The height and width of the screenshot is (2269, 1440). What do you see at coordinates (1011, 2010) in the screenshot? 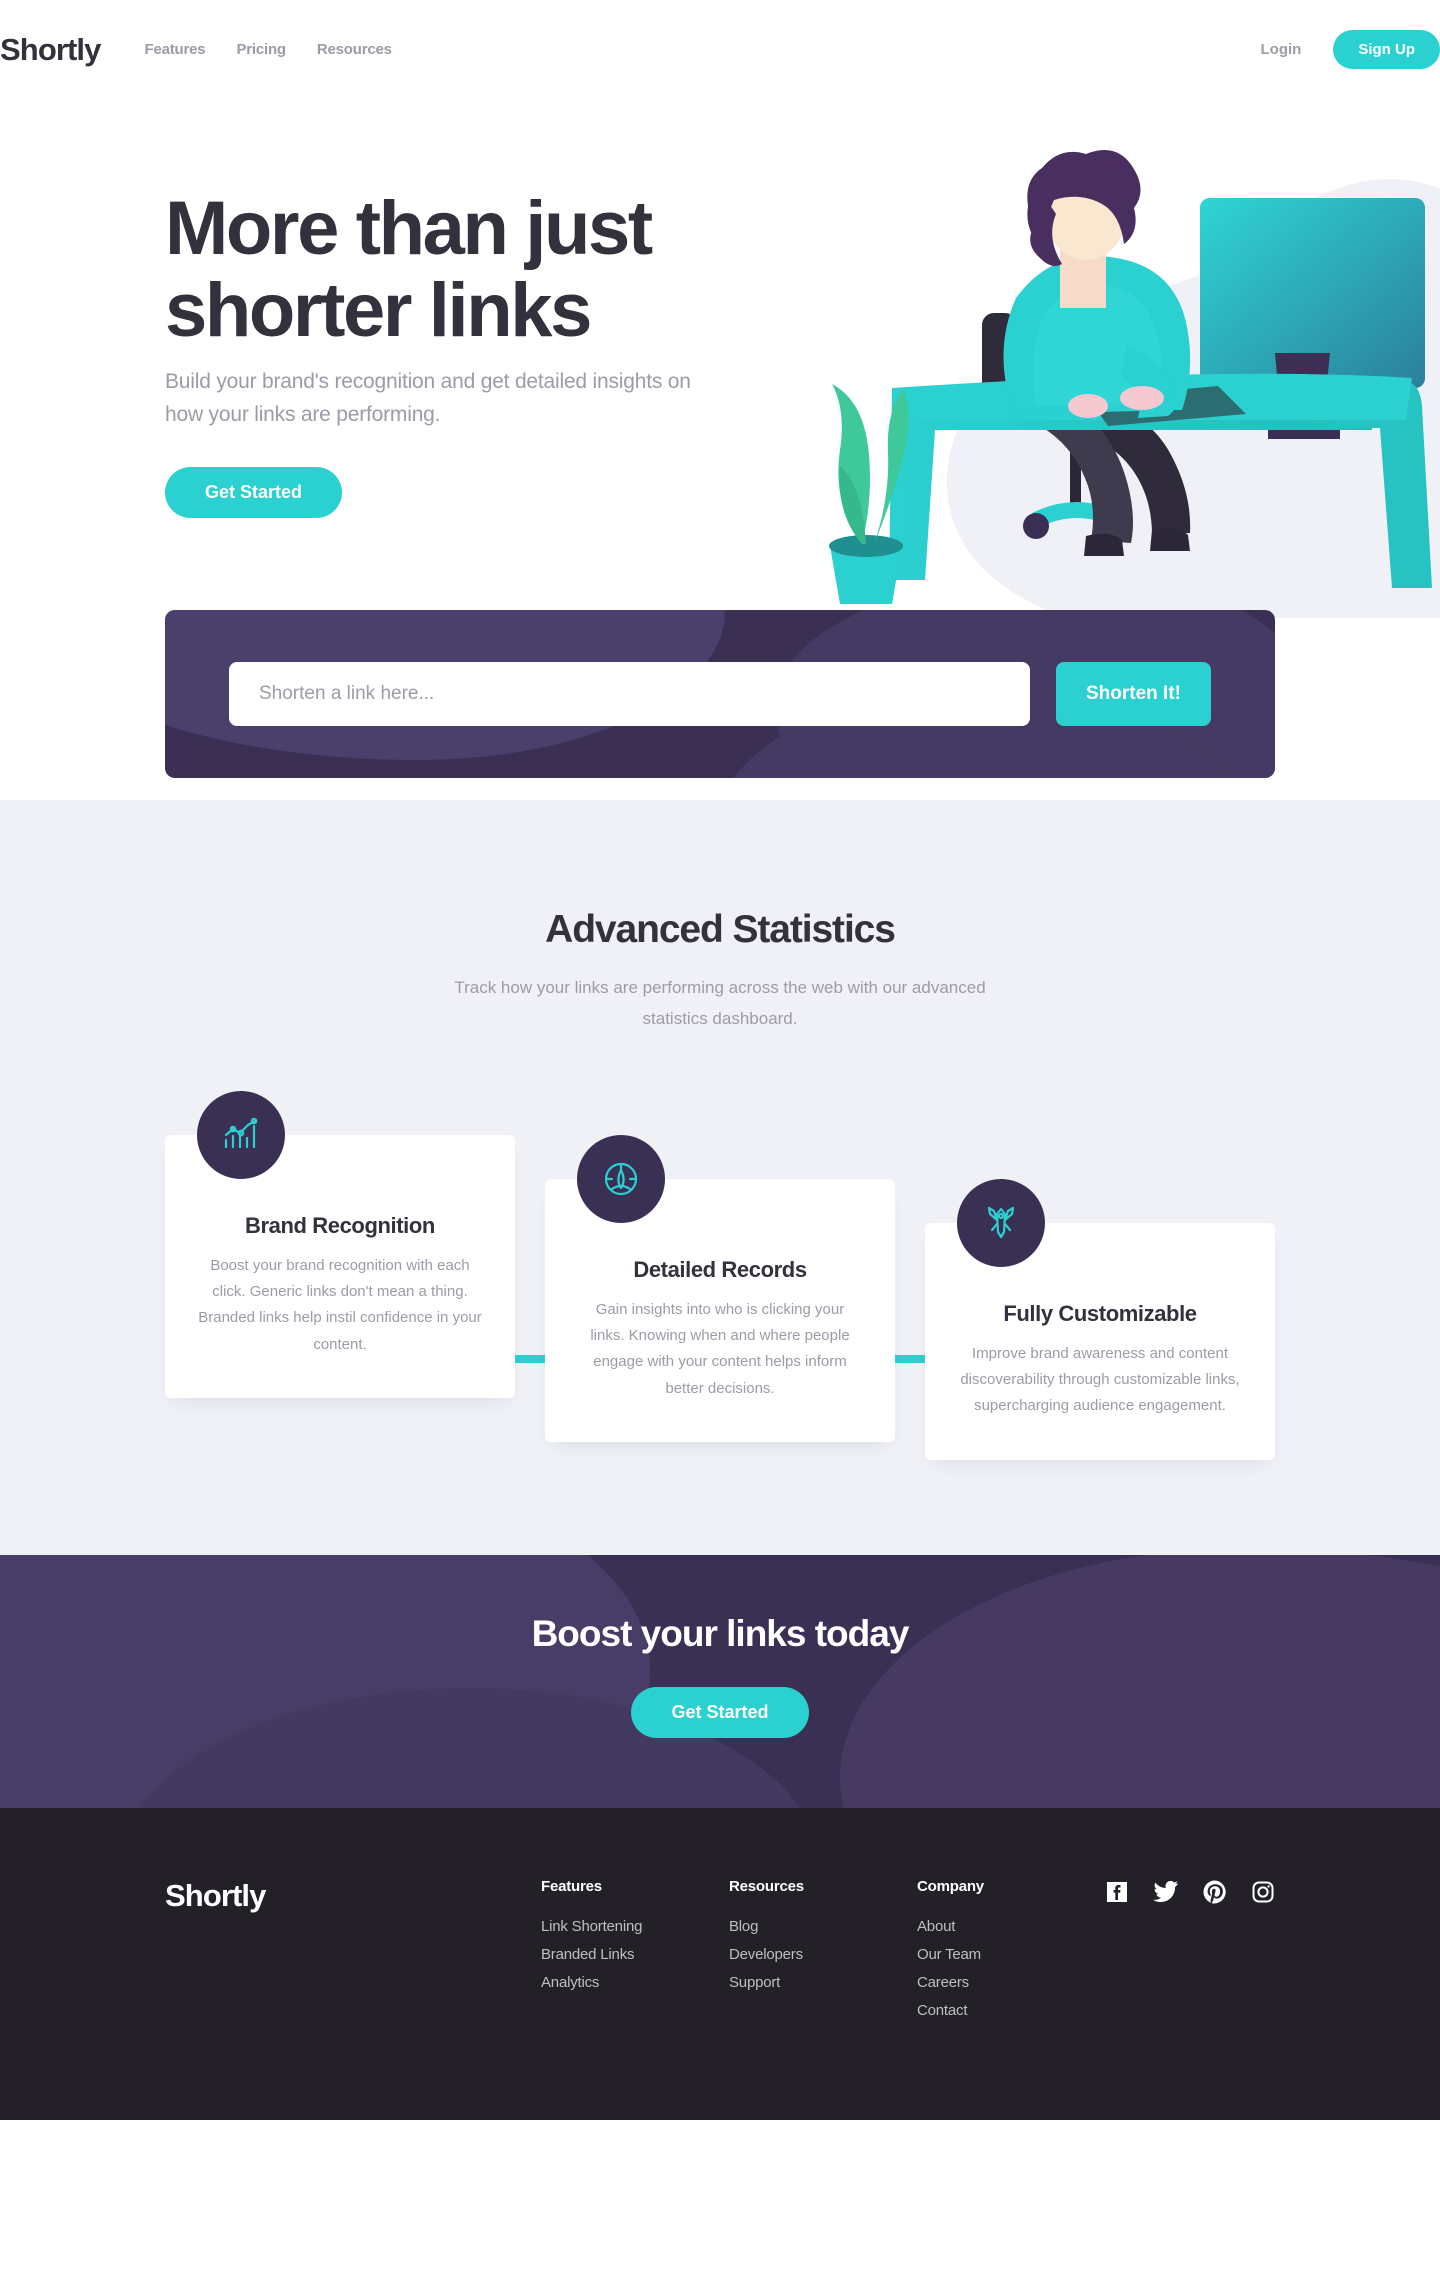
I see `footer-link-contact: Contact` at bounding box center [1011, 2010].